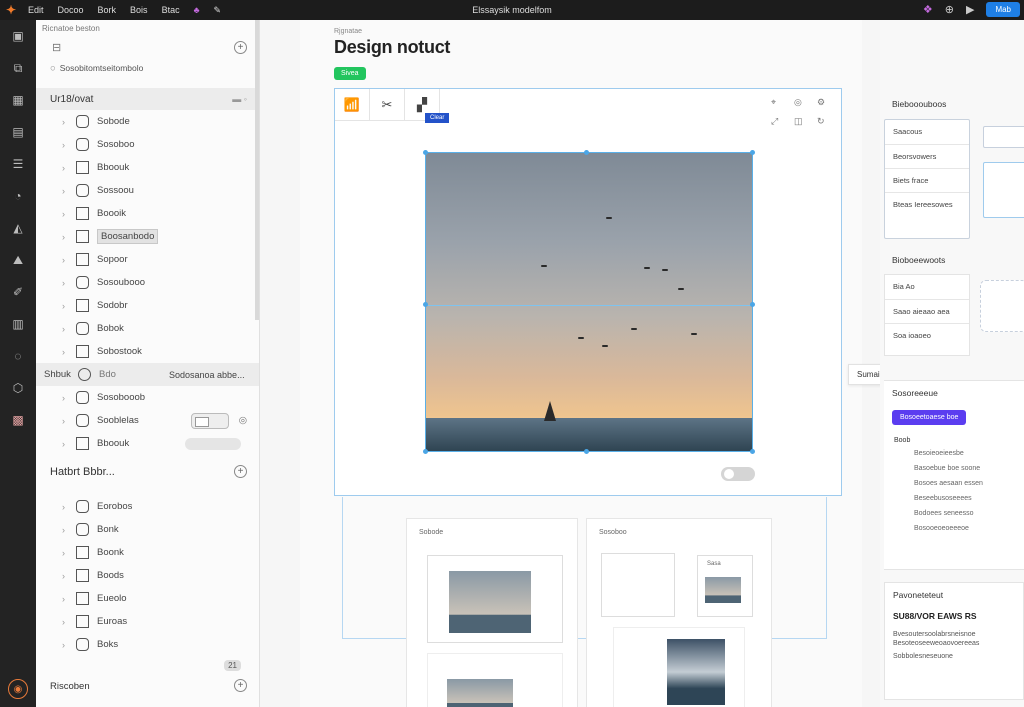 Image resolution: width=1024 pixels, height=707 pixels. Describe the element at coordinates (139, 10) in the screenshot. I see `menu-item-bois: Bois` at that location.